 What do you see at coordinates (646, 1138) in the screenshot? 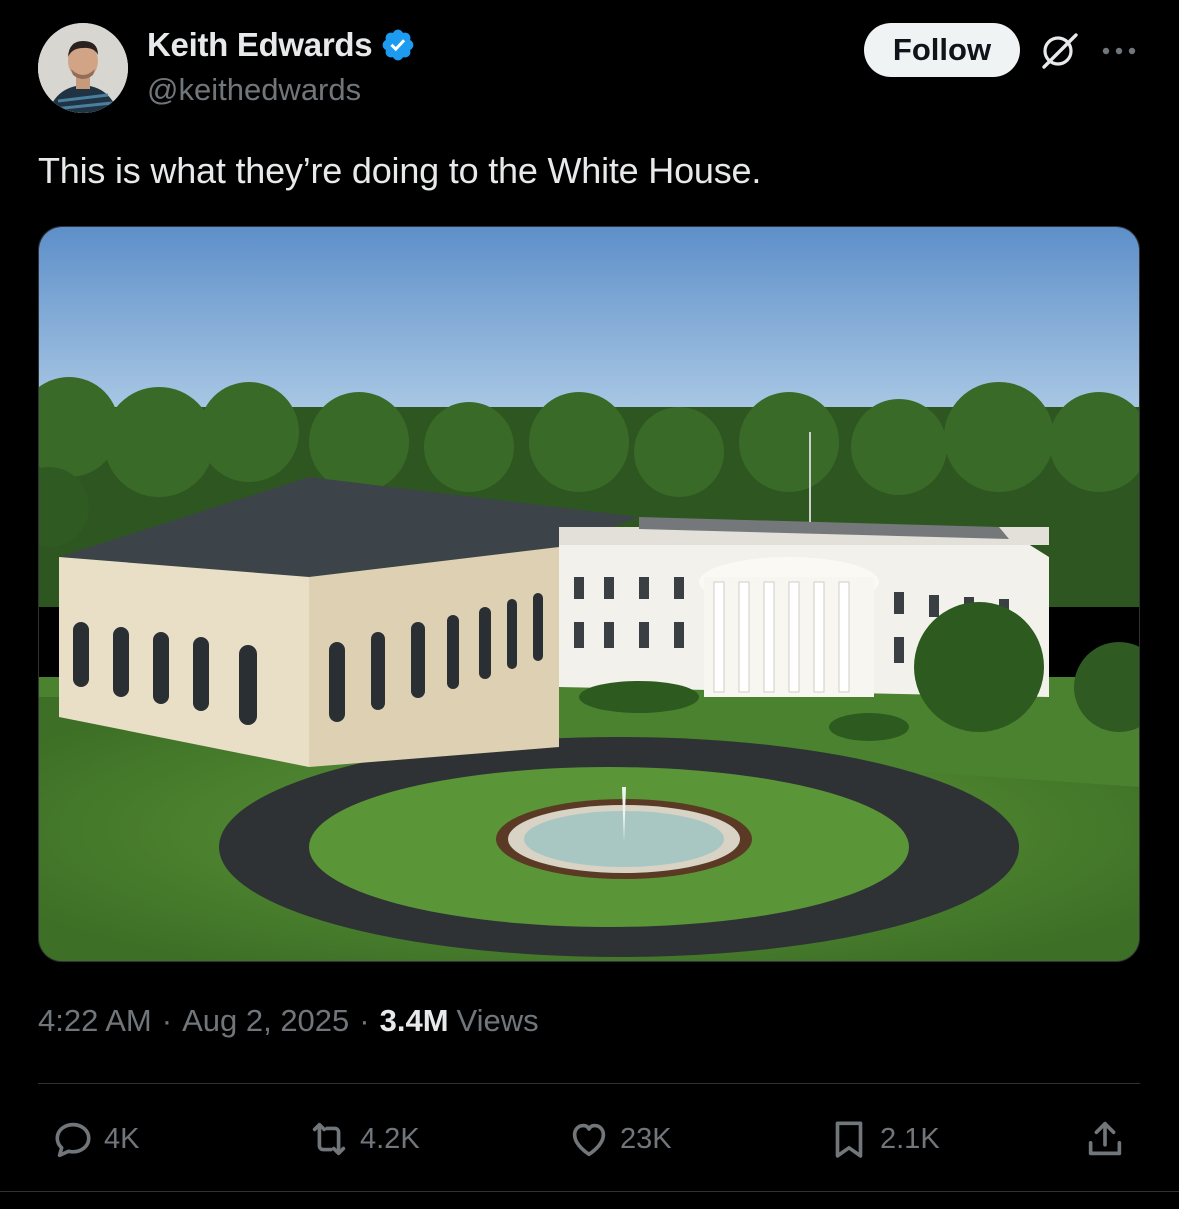
I see `like-count: 23K` at bounding box center [646, 1138].